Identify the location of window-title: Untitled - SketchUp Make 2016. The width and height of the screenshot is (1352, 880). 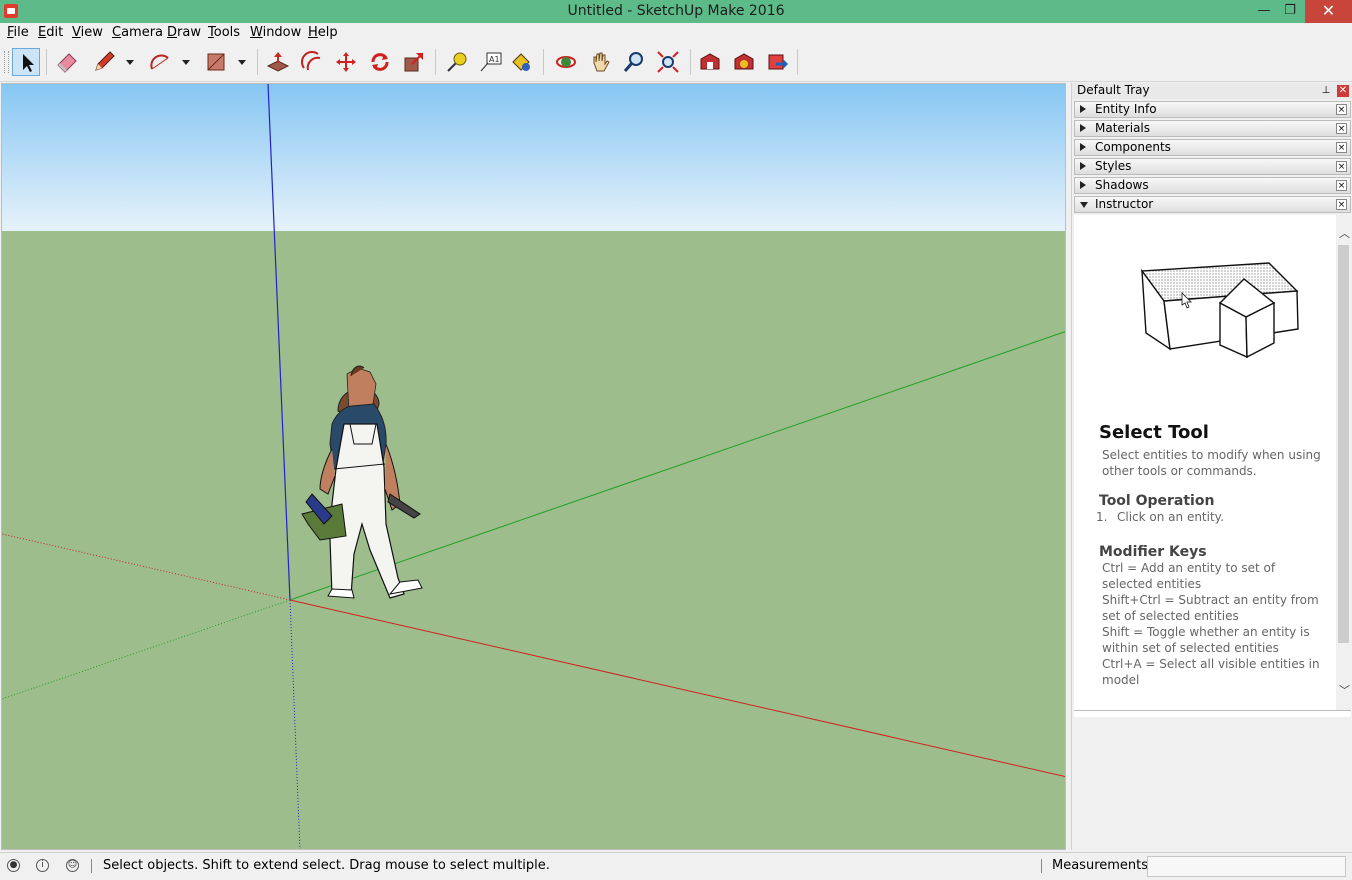
(676, 11).